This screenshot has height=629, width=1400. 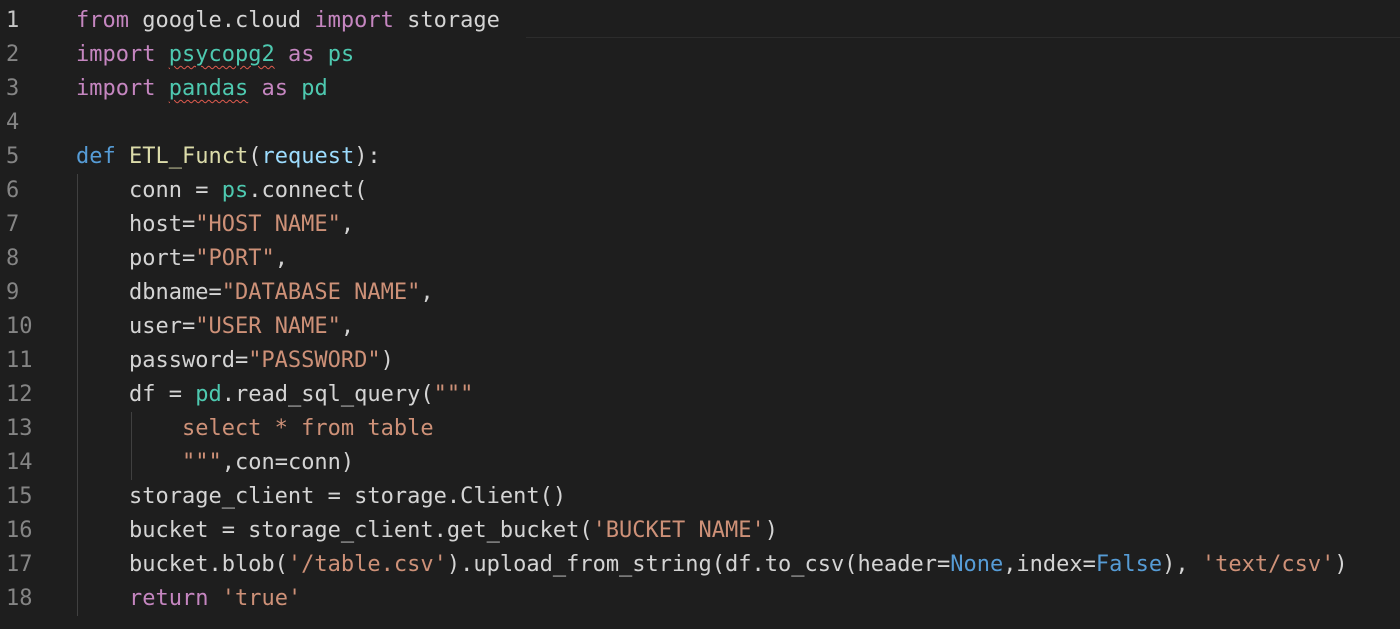 I want to click on code-token: bucket = storage_client.get_bucket(, so click(x=334, y=530).